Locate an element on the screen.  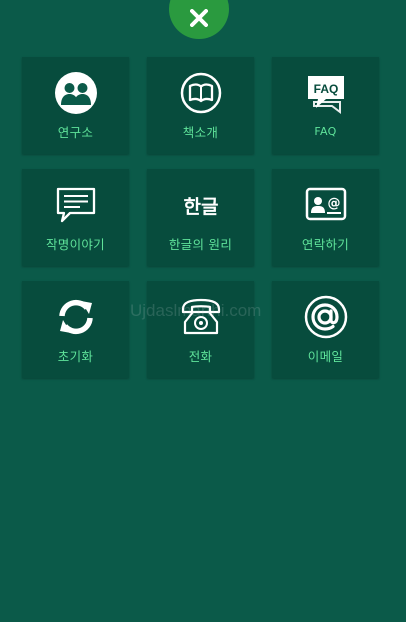
menu-item-label: 한글의 원리 is located at coordinates (200, 244).